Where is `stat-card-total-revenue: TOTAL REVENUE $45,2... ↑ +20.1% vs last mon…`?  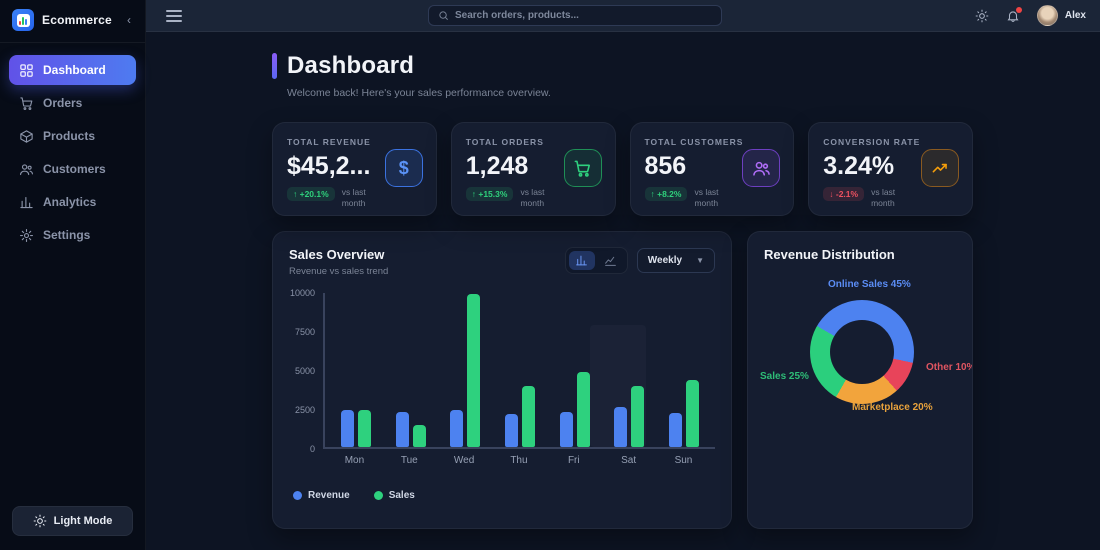
stat-card-total-revenue: TOTAL REVENUE $45,2... ↑ +20.1% vs last mon… is located at coordinates (354, 169).